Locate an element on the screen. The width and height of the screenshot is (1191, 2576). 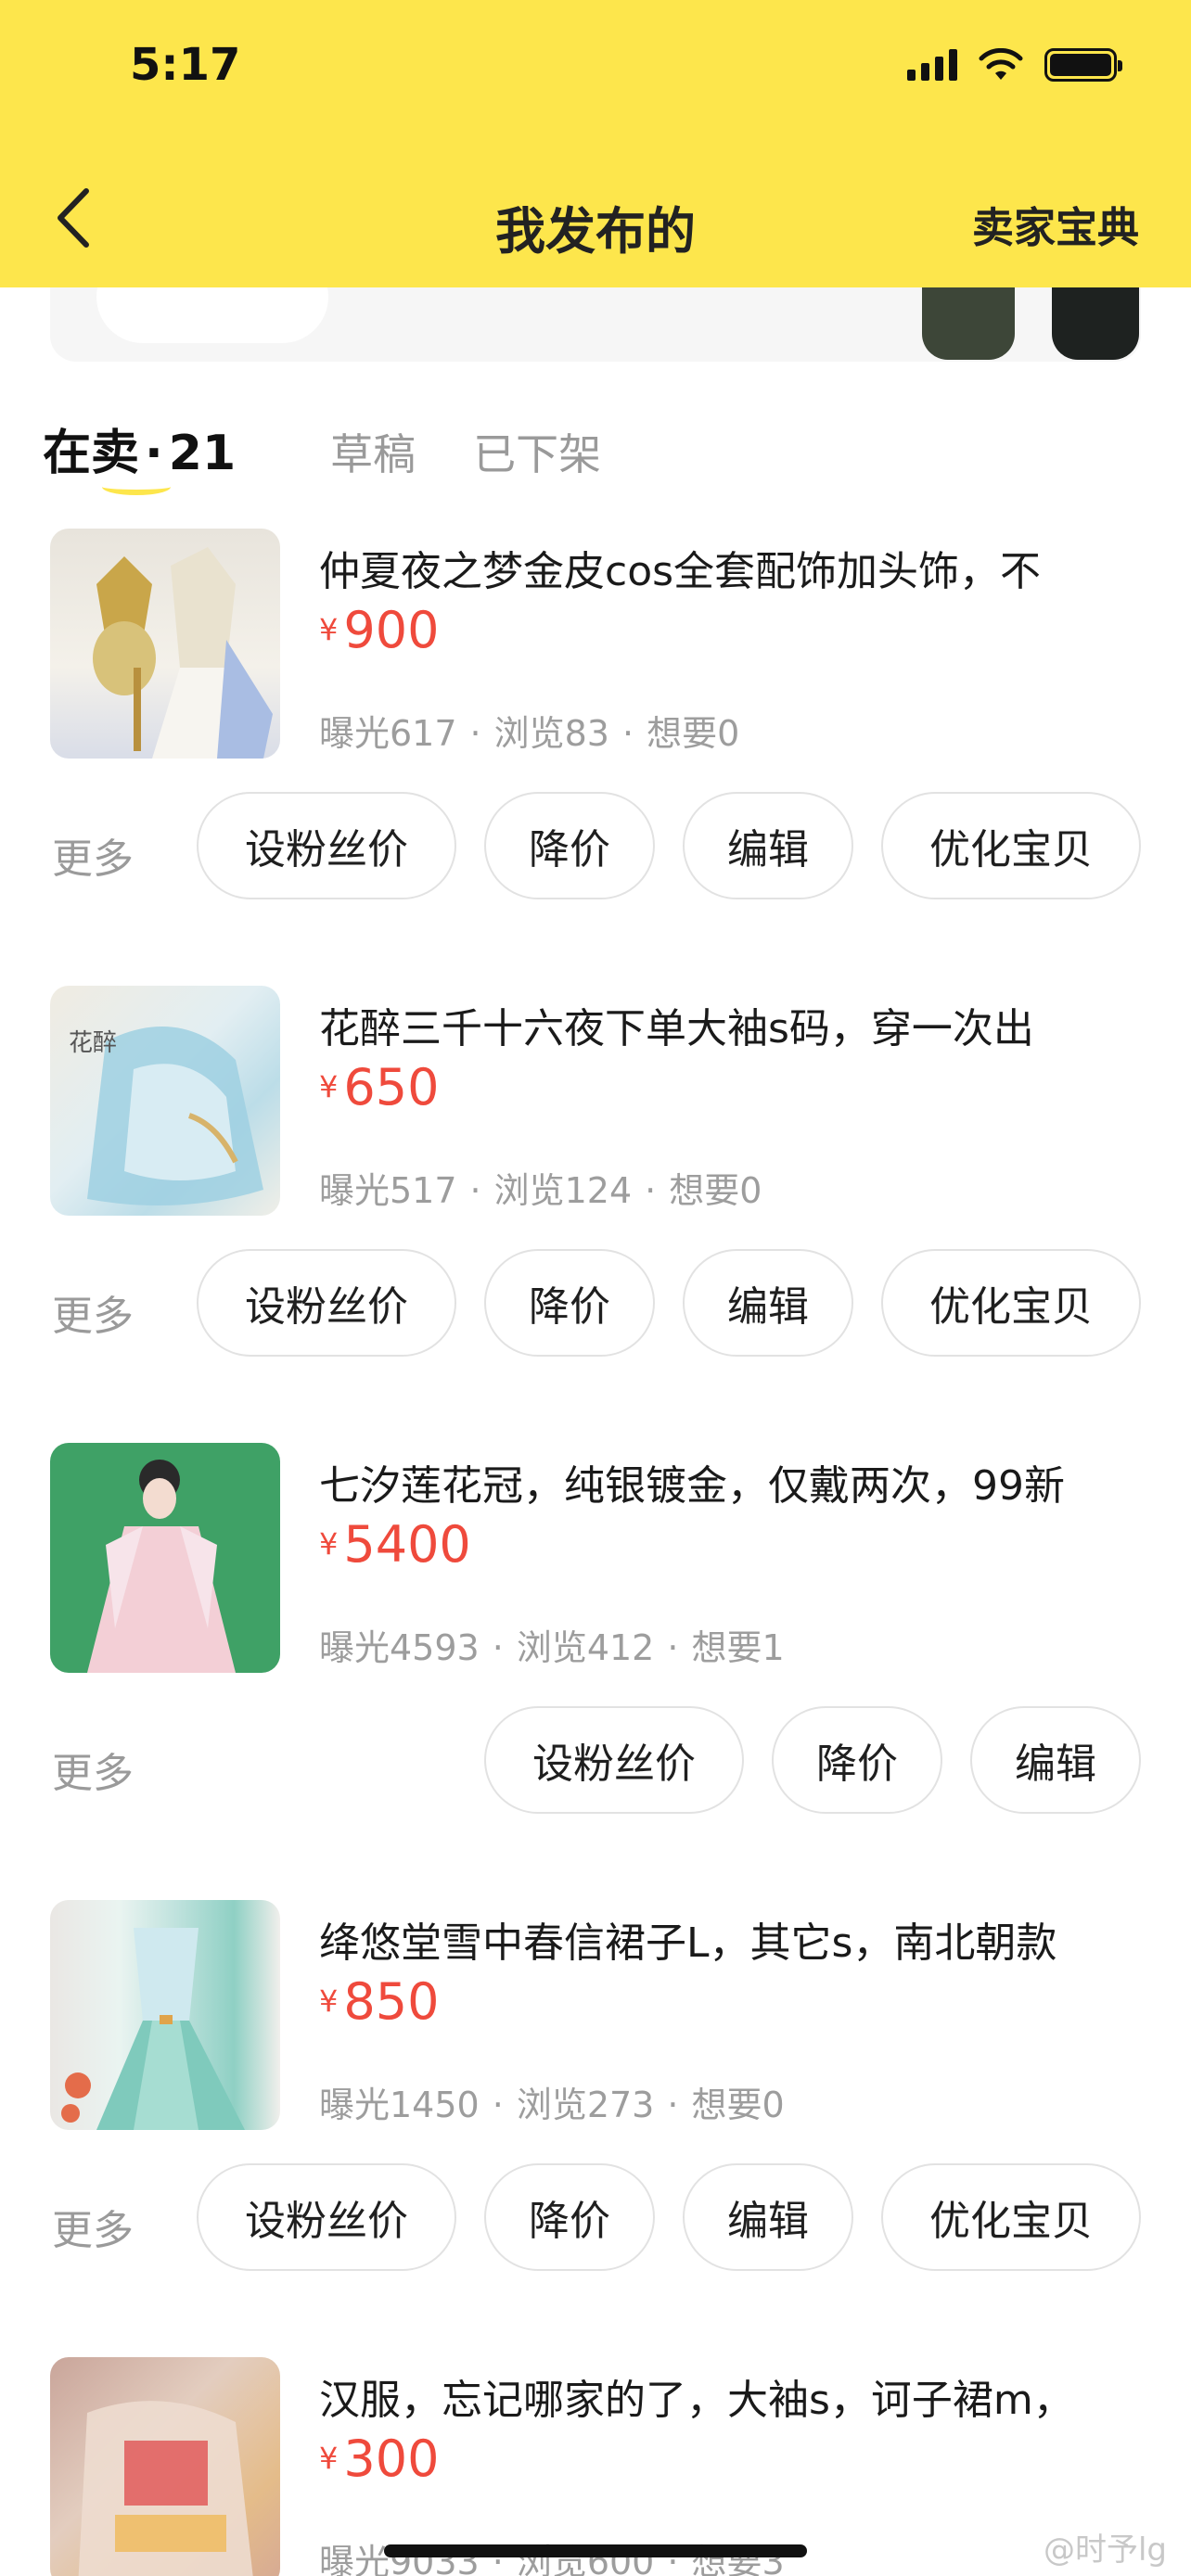
battery-icon is located at coordinates (1083, 65).